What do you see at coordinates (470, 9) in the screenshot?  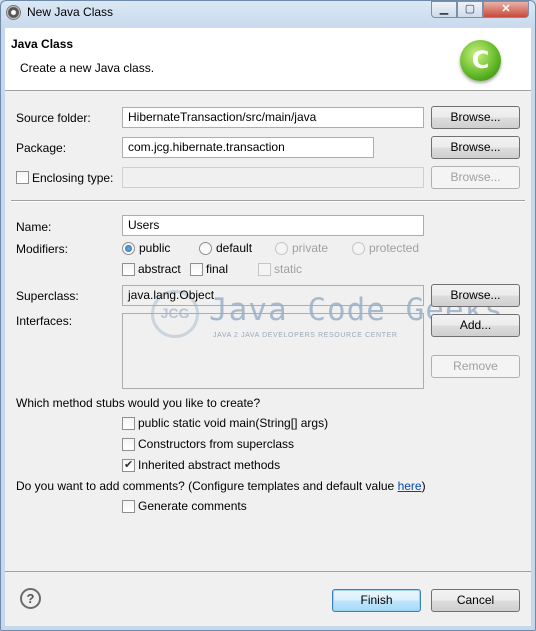 I see `maximize-button: ▢` at bounding box center [470, 9].